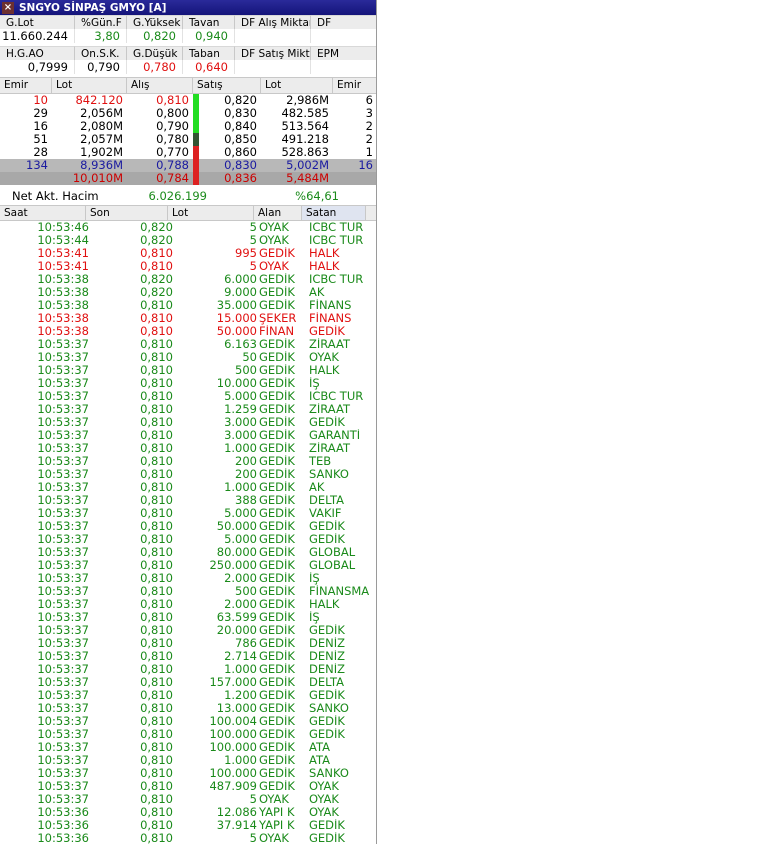 Image resolution: width=768 pixels, height=844 pixels. Describe the element at coordinates (188, 422) in the screenshot. I see `trade-row: 10:53:37 0,810 3.000 GEDİK GEDİK` at that location.